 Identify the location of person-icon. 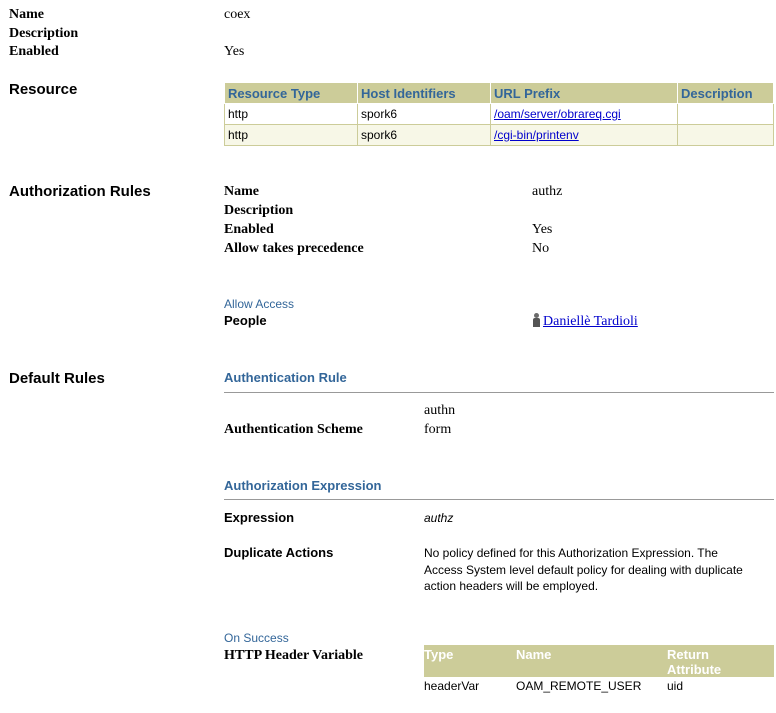
(536, 320).